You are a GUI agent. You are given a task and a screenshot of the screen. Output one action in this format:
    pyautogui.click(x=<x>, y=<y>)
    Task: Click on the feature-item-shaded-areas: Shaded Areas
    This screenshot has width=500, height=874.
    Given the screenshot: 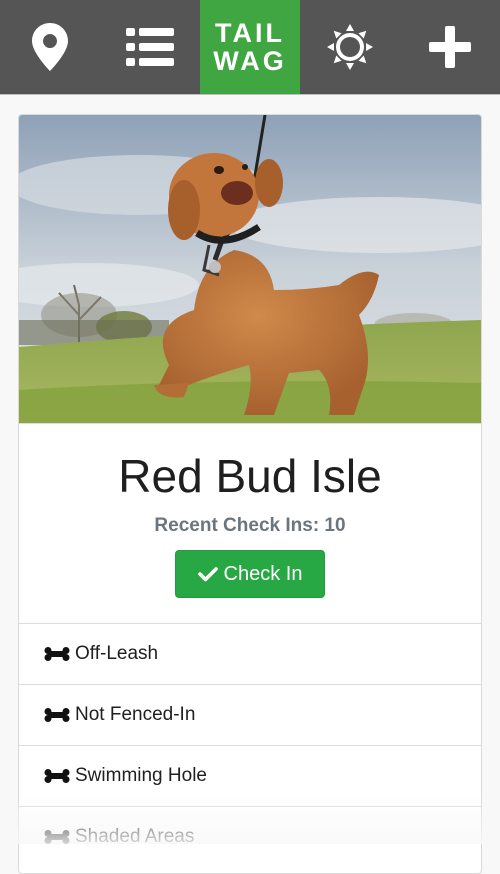 What is the action you would take?
    pyautogui.click(x=250, y=836)
    